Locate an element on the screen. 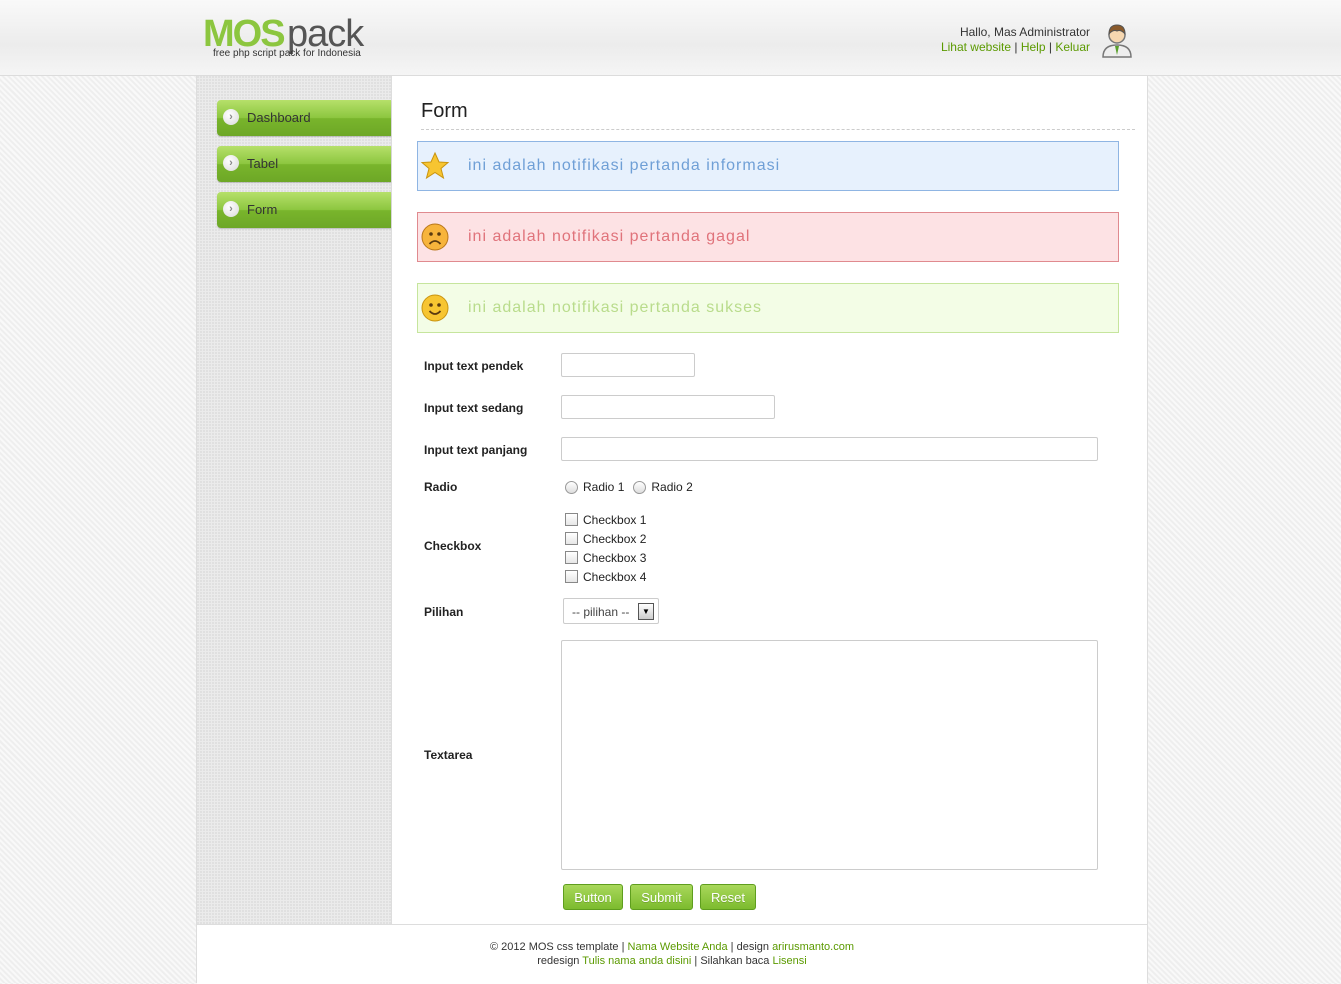 This screenshot has width=1341, height=984. sidebar-item-dashboard: › Dashboard is located at coordinates (304, 118).